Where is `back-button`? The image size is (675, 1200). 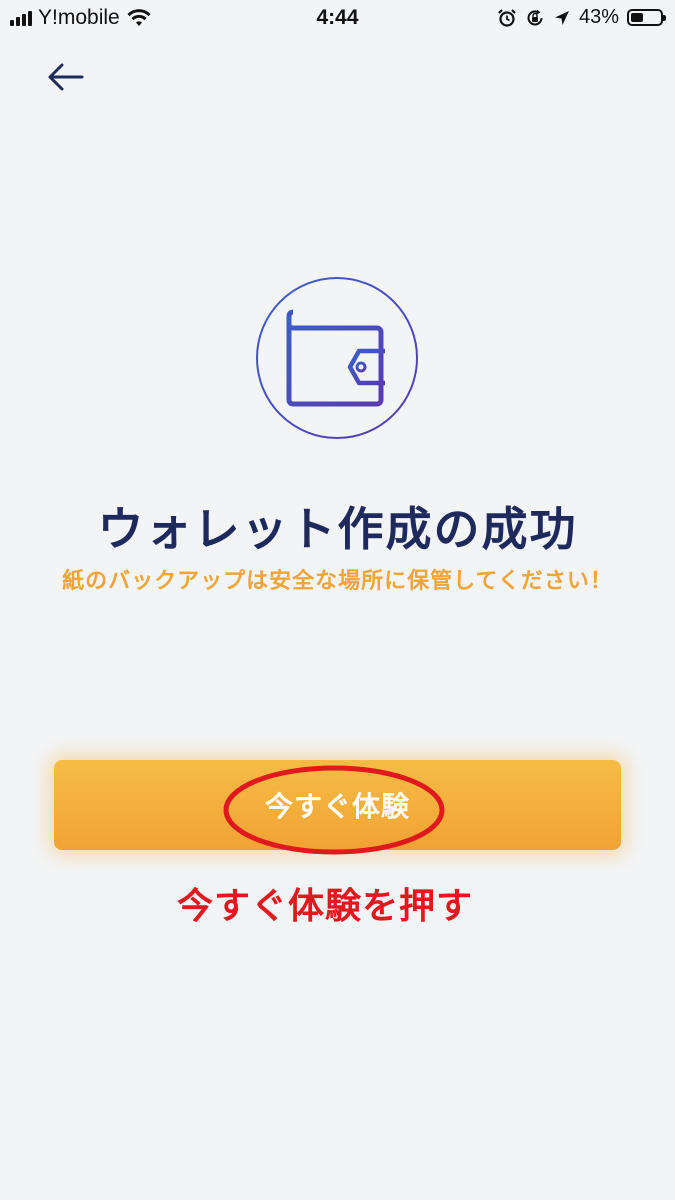
back-button is located at coordinates (65, 77).